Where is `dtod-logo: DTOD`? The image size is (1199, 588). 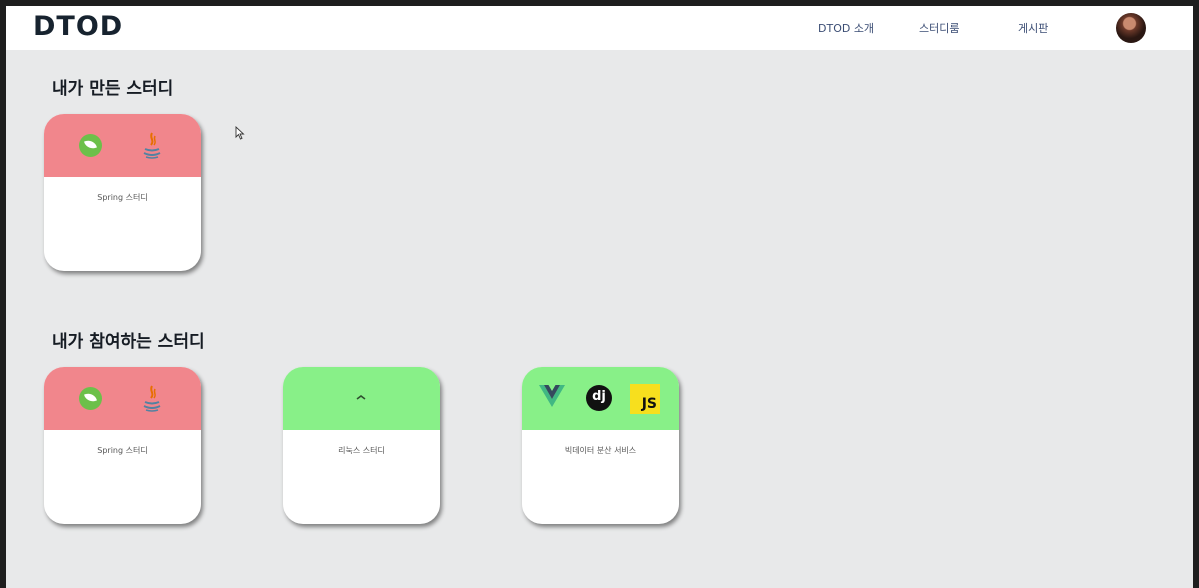 dtod-logo: DTOD is located at coordinates (78, 26).